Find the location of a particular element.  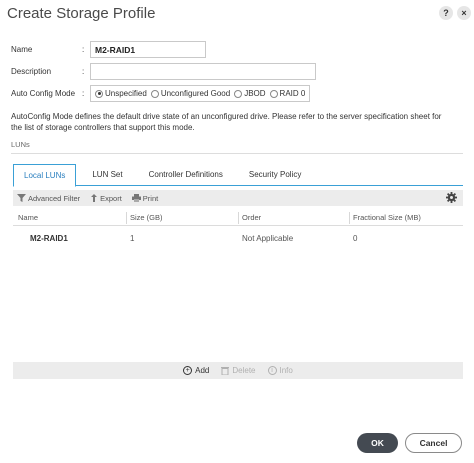

description-colon: : is located at coordinates (83, 71).